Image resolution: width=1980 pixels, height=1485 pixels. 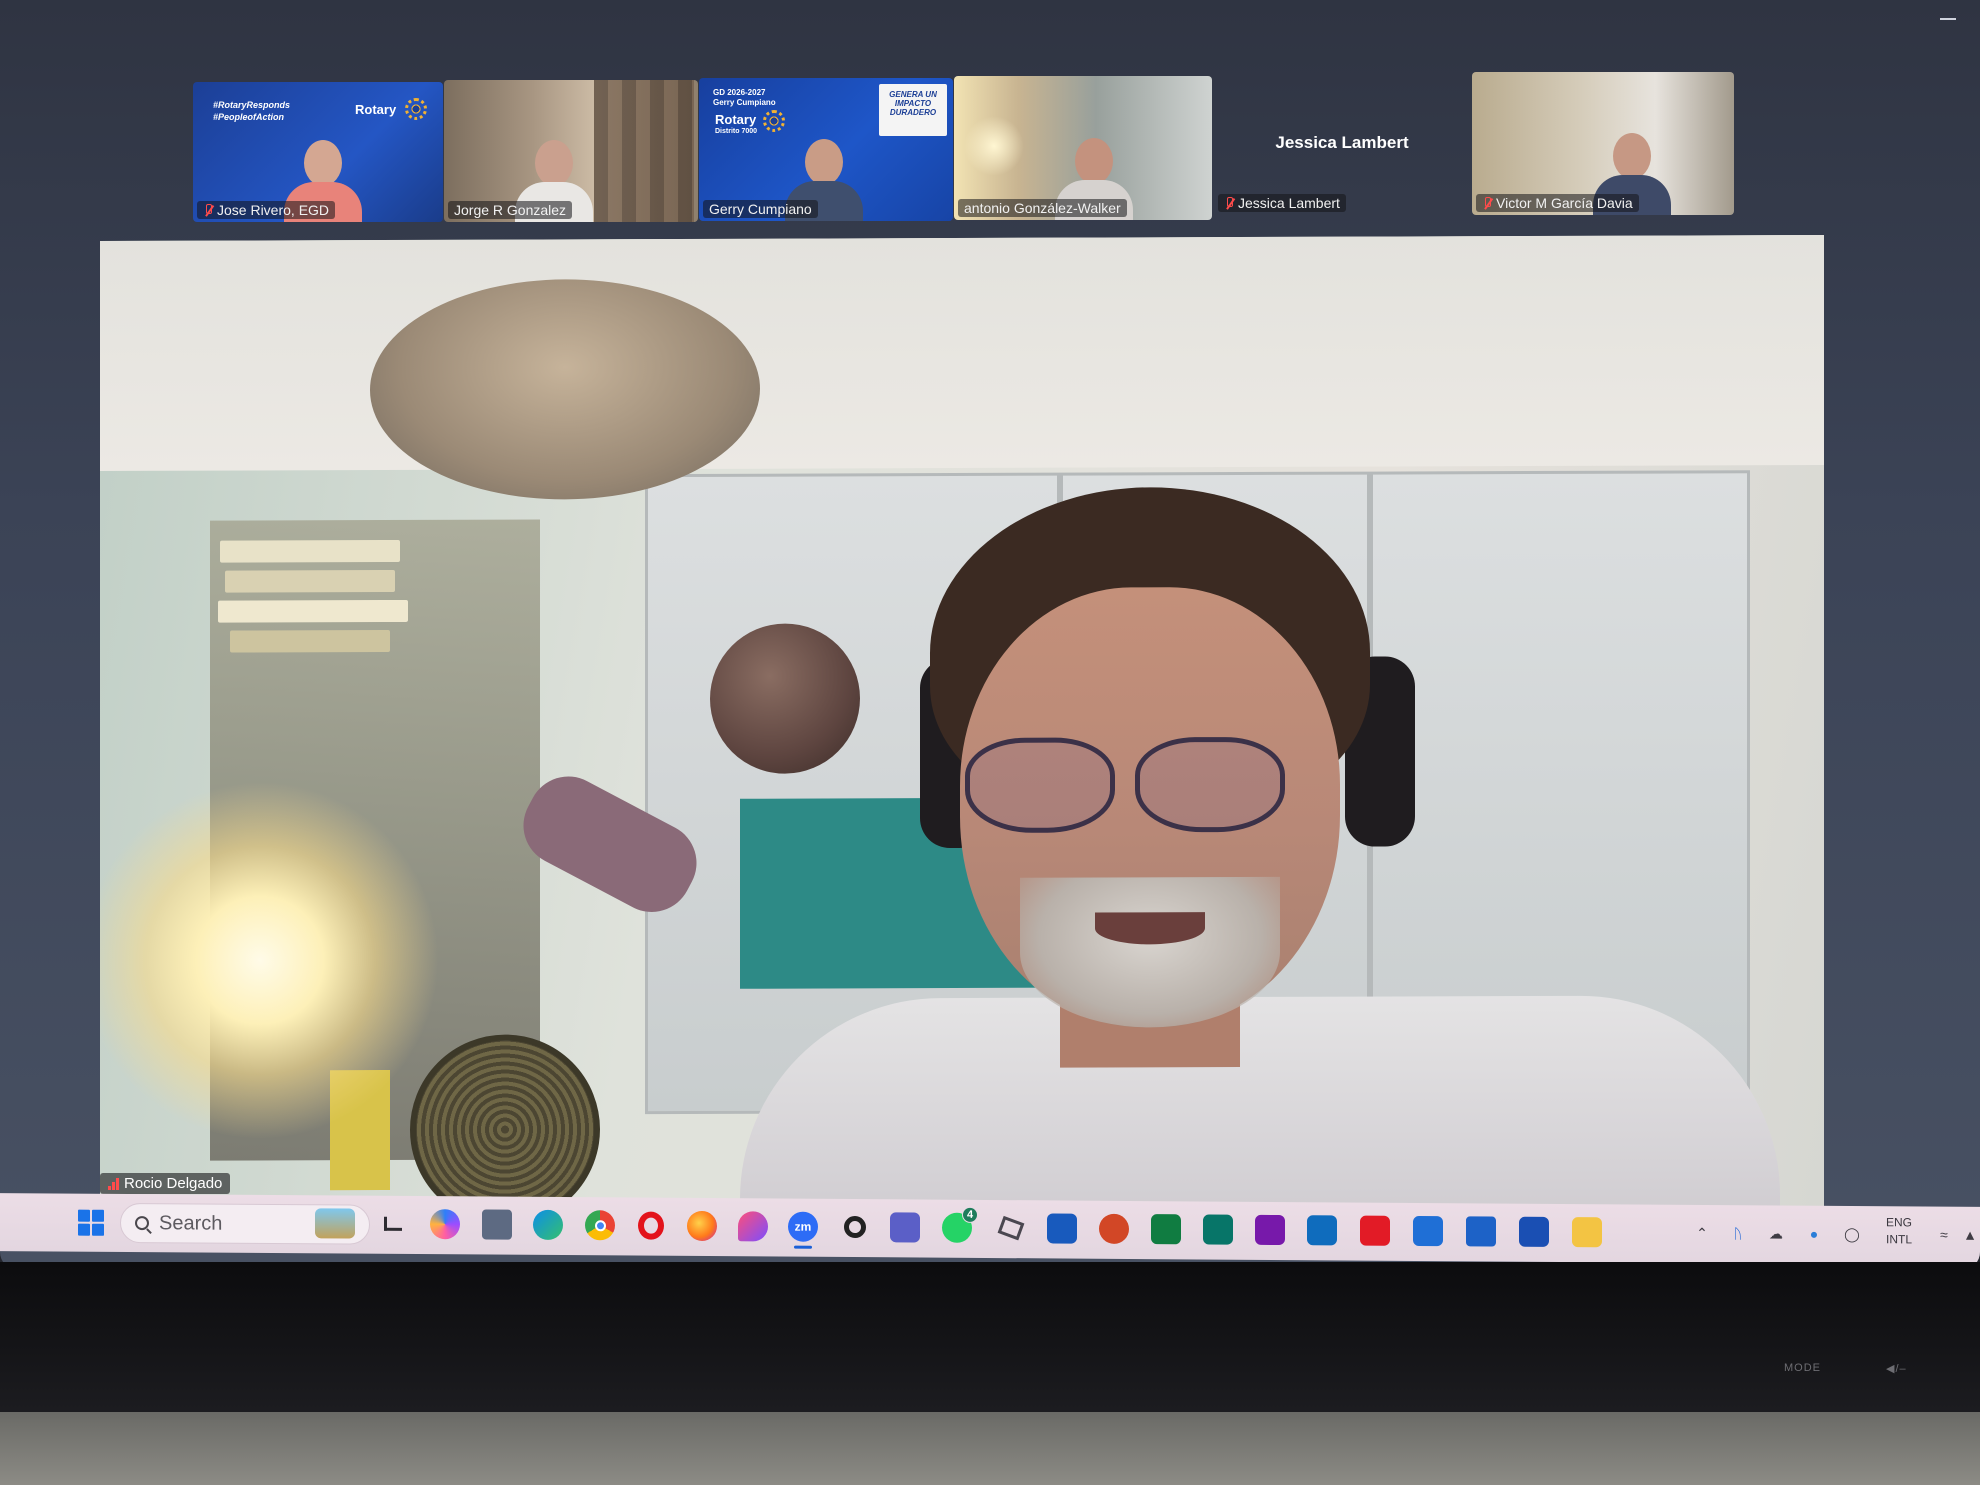 I want to click on participant-tile-jessica-lambert: Jessica Lambert Jessica Lambert, so click(x=1342, y=145).